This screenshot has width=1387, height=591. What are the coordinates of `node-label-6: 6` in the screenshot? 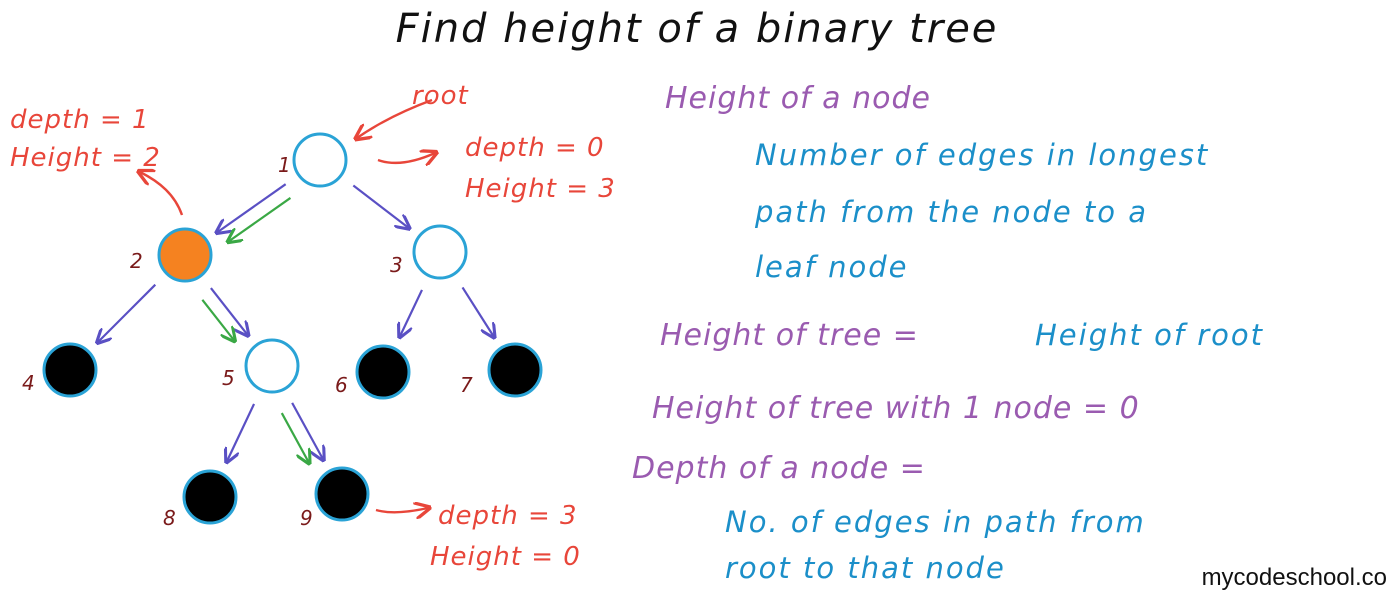 It's located at (341, 385).